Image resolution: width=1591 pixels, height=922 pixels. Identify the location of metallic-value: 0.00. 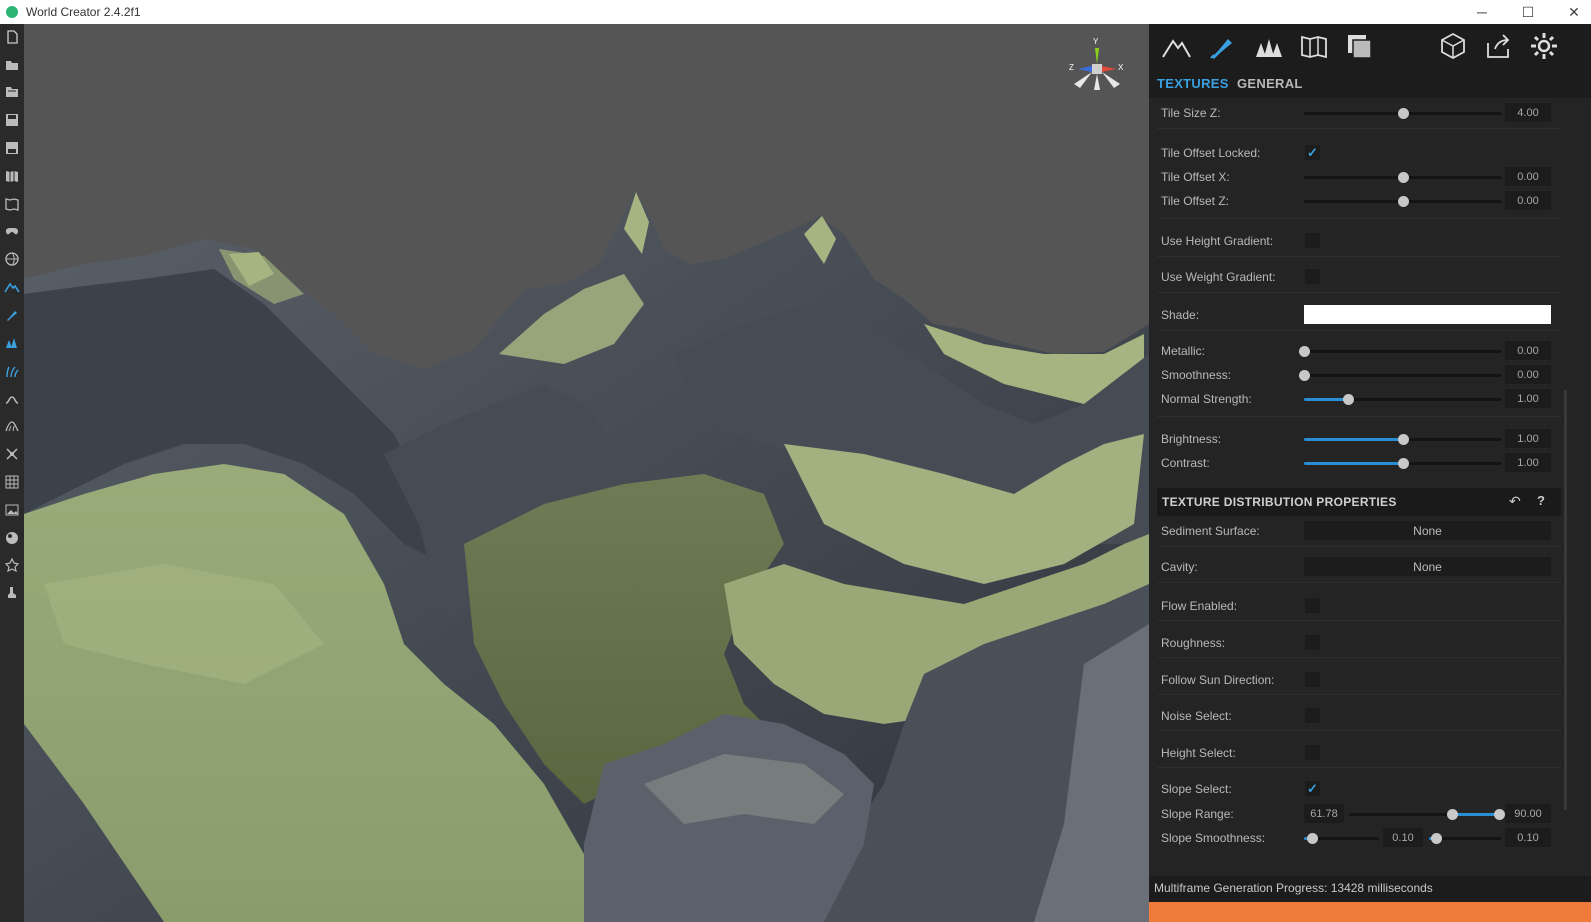
(1528, 350).